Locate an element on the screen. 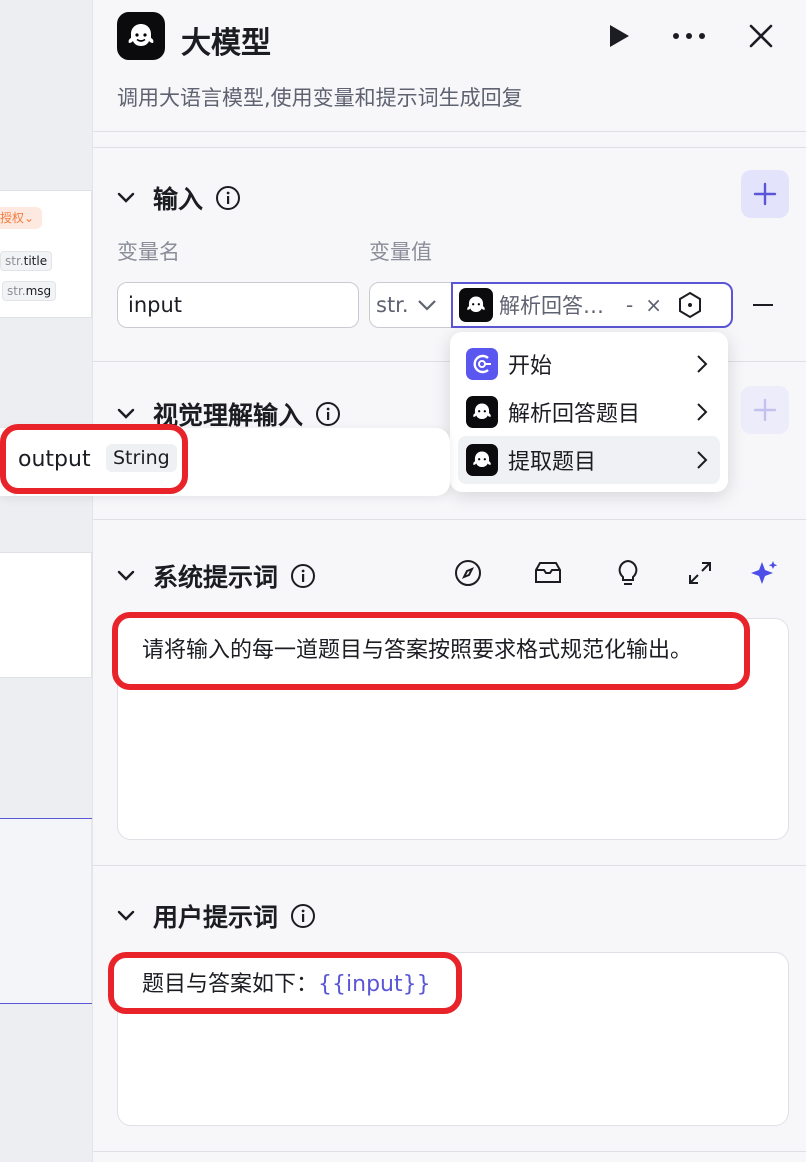  dropdown-item-start: 开始 is located at coordinates (589, 364).